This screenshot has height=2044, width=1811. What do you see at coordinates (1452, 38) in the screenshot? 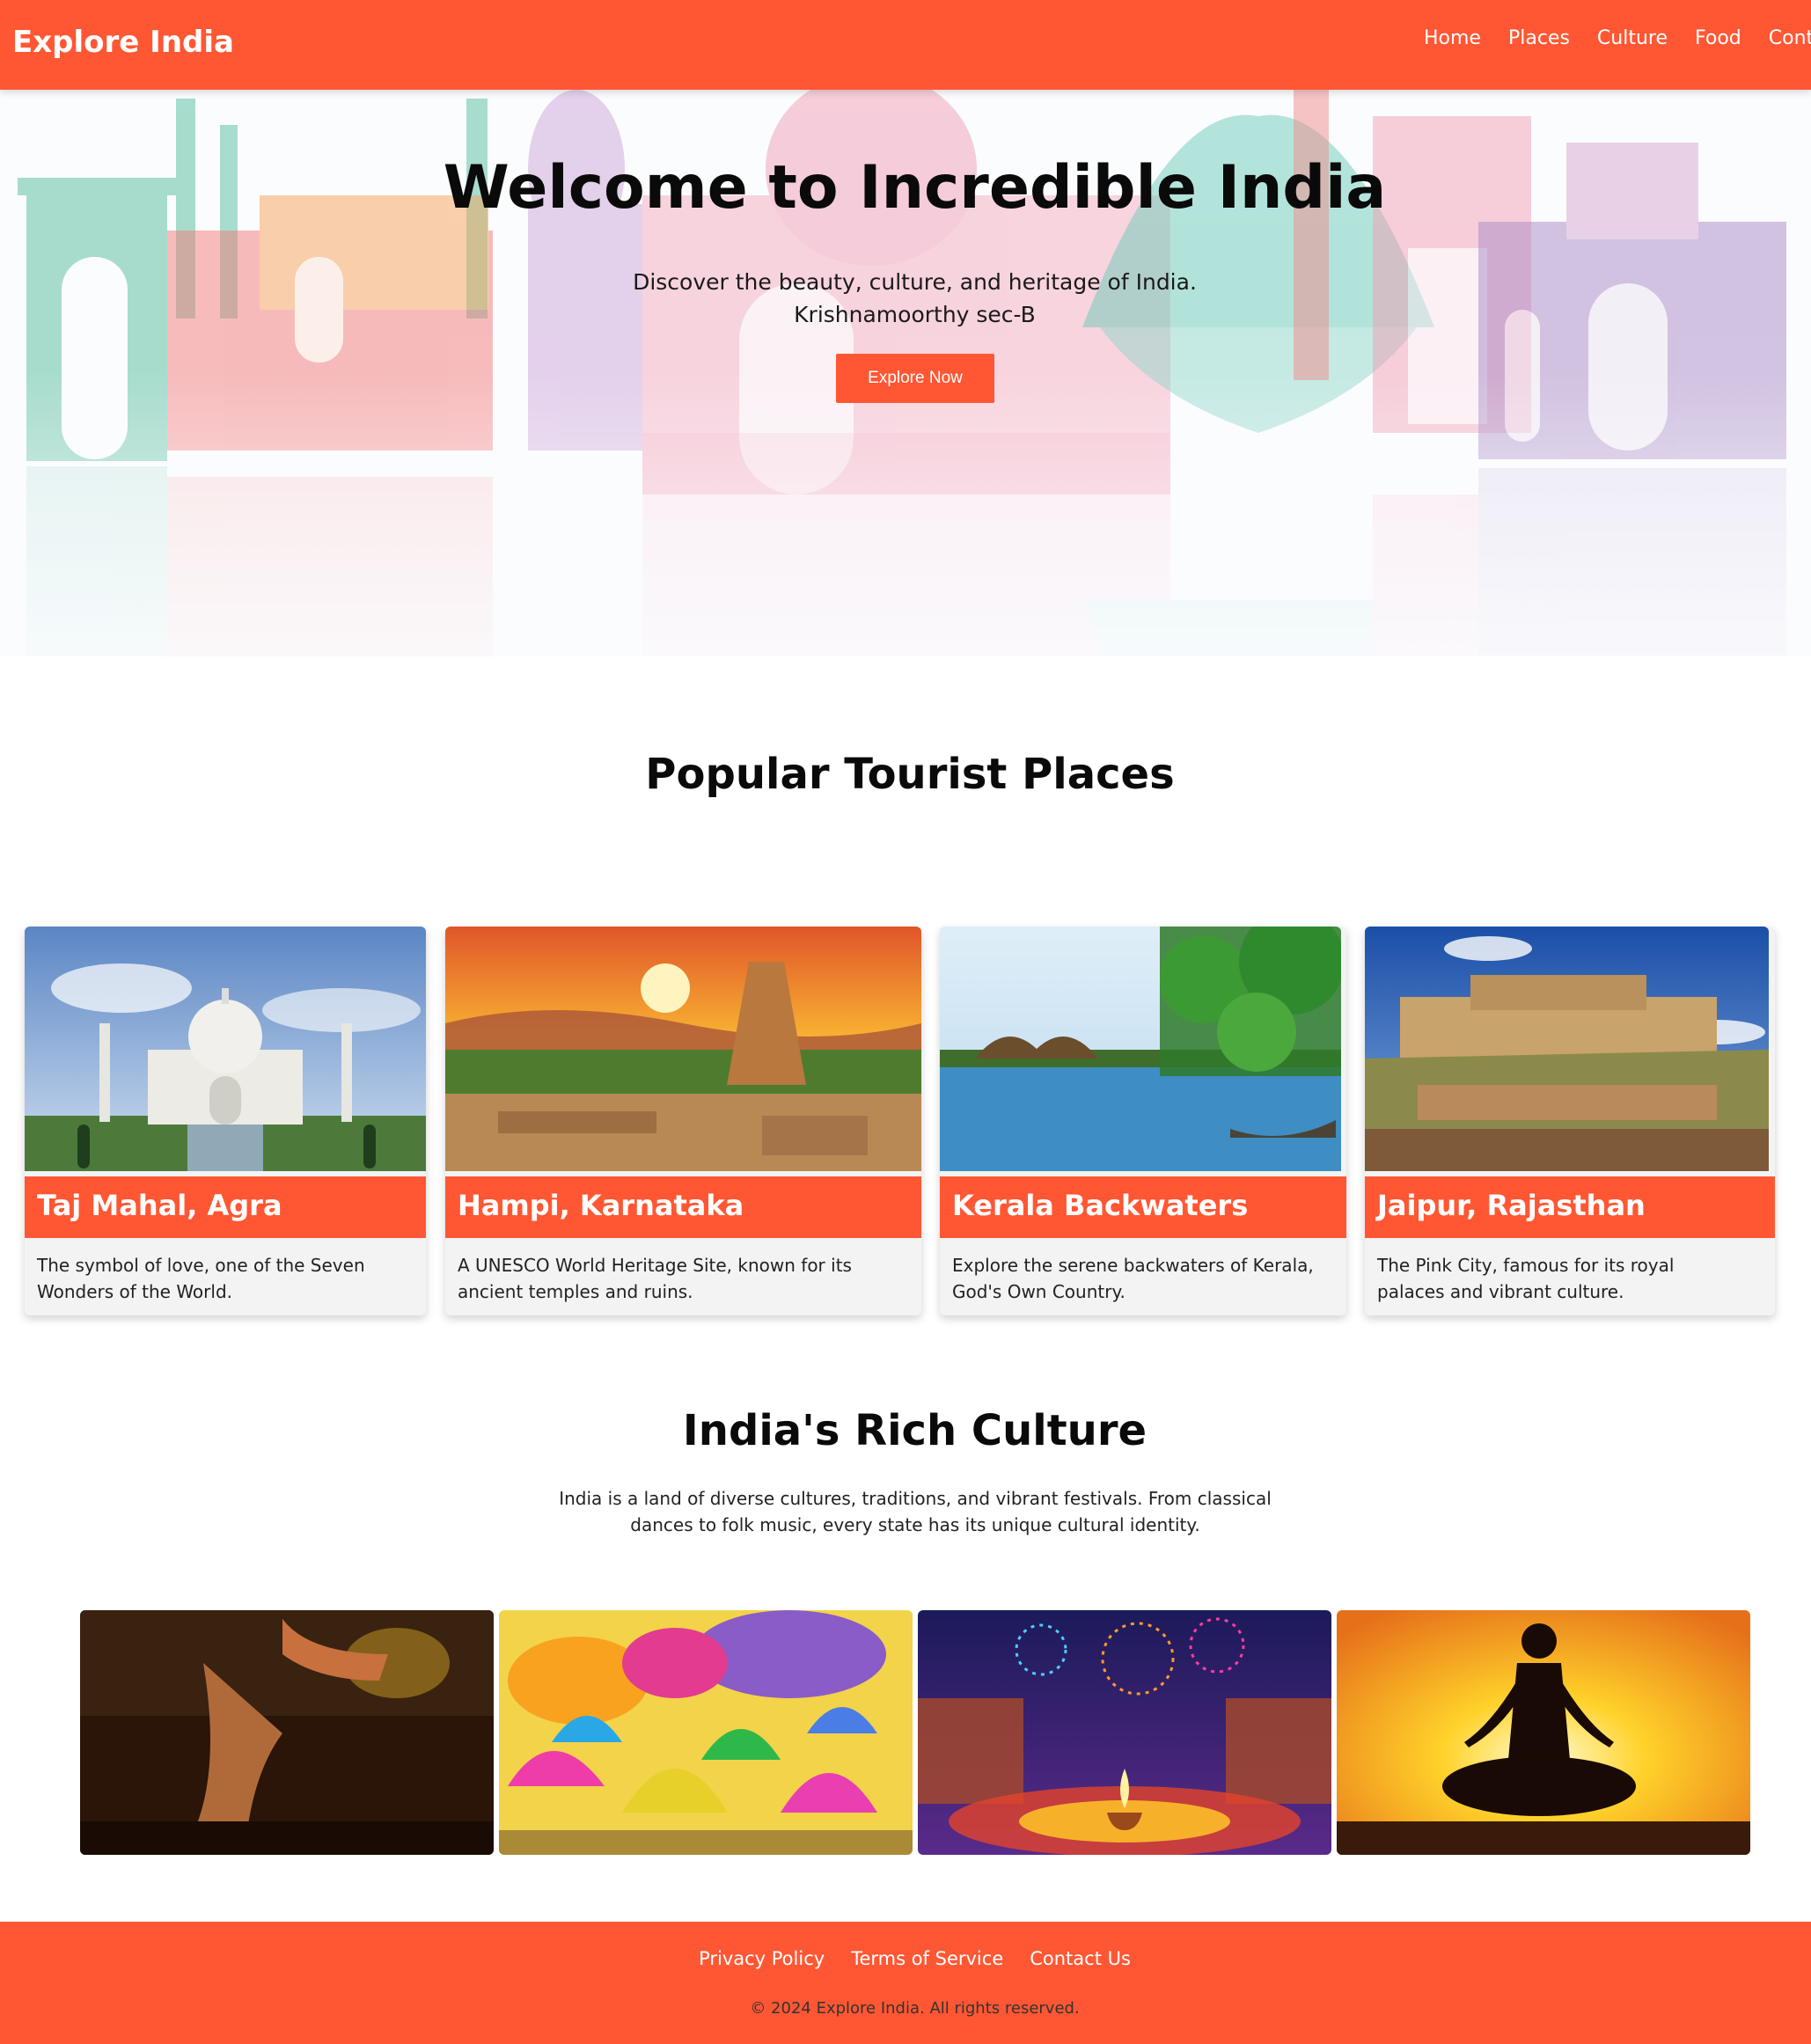
I see `nav-home-link: Home` at bounding box center [1452, 38].